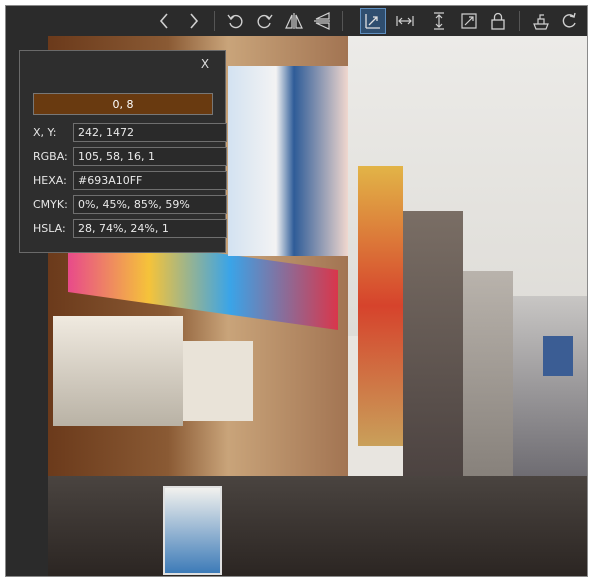 The height and width of the screenshot is (582, 592). I want to click on hexa-value-field: #693A10FF, so click(150, 180).